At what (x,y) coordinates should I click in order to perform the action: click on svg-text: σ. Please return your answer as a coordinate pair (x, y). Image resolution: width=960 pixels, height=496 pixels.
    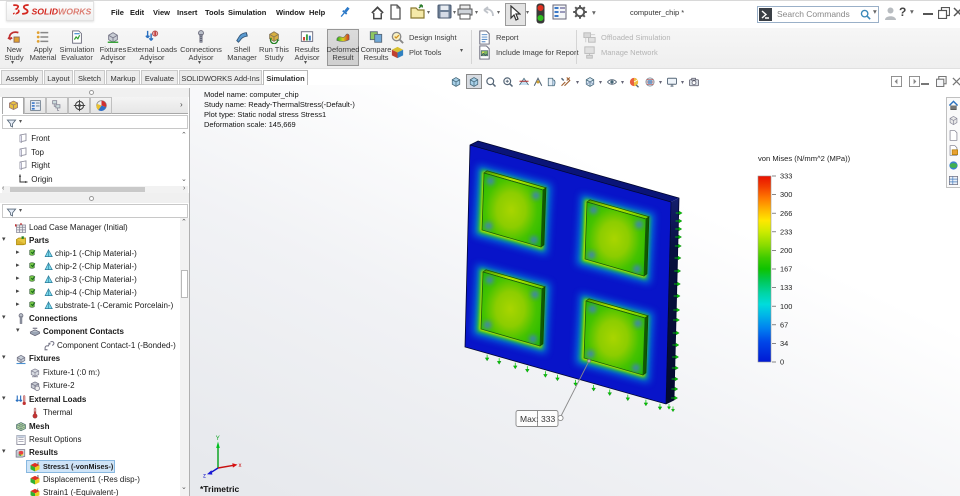
    Looking at the image, I should click on (38, 463).